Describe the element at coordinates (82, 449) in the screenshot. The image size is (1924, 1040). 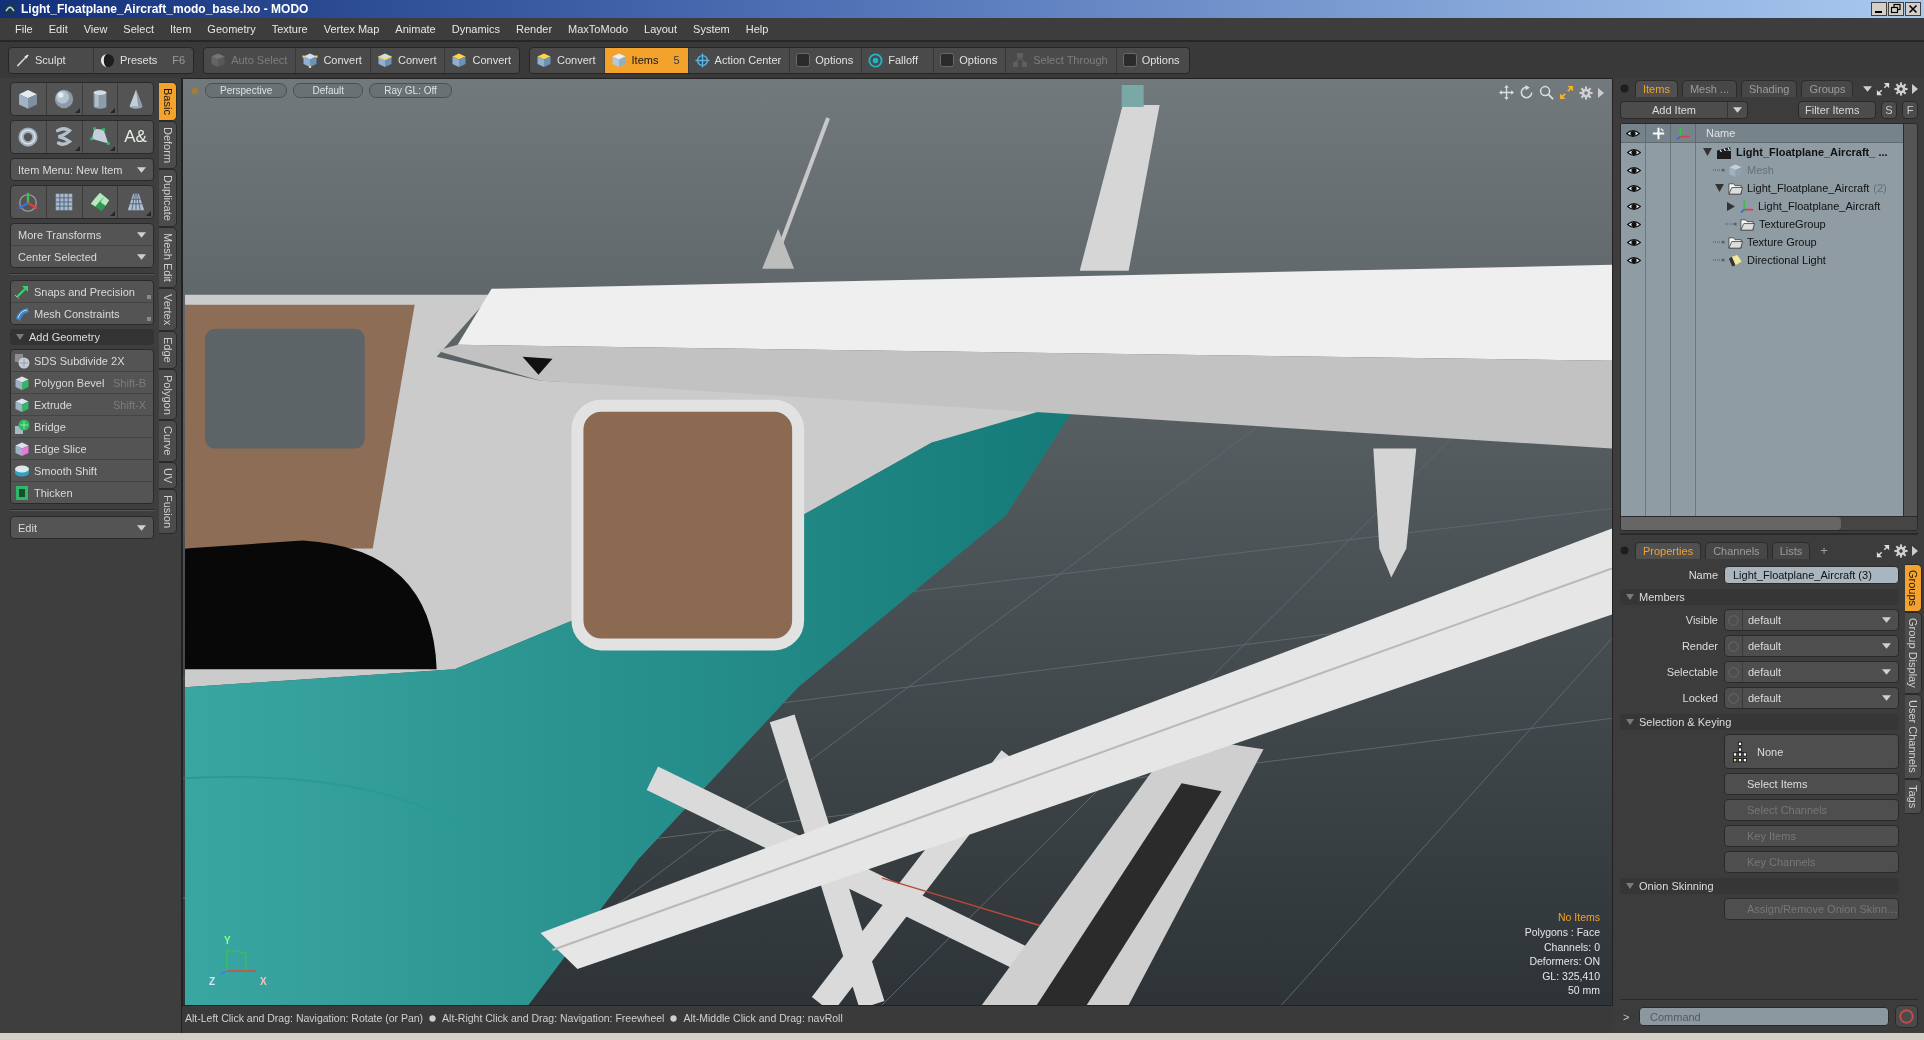
I see `tool-button: Edge Slice` at that location.